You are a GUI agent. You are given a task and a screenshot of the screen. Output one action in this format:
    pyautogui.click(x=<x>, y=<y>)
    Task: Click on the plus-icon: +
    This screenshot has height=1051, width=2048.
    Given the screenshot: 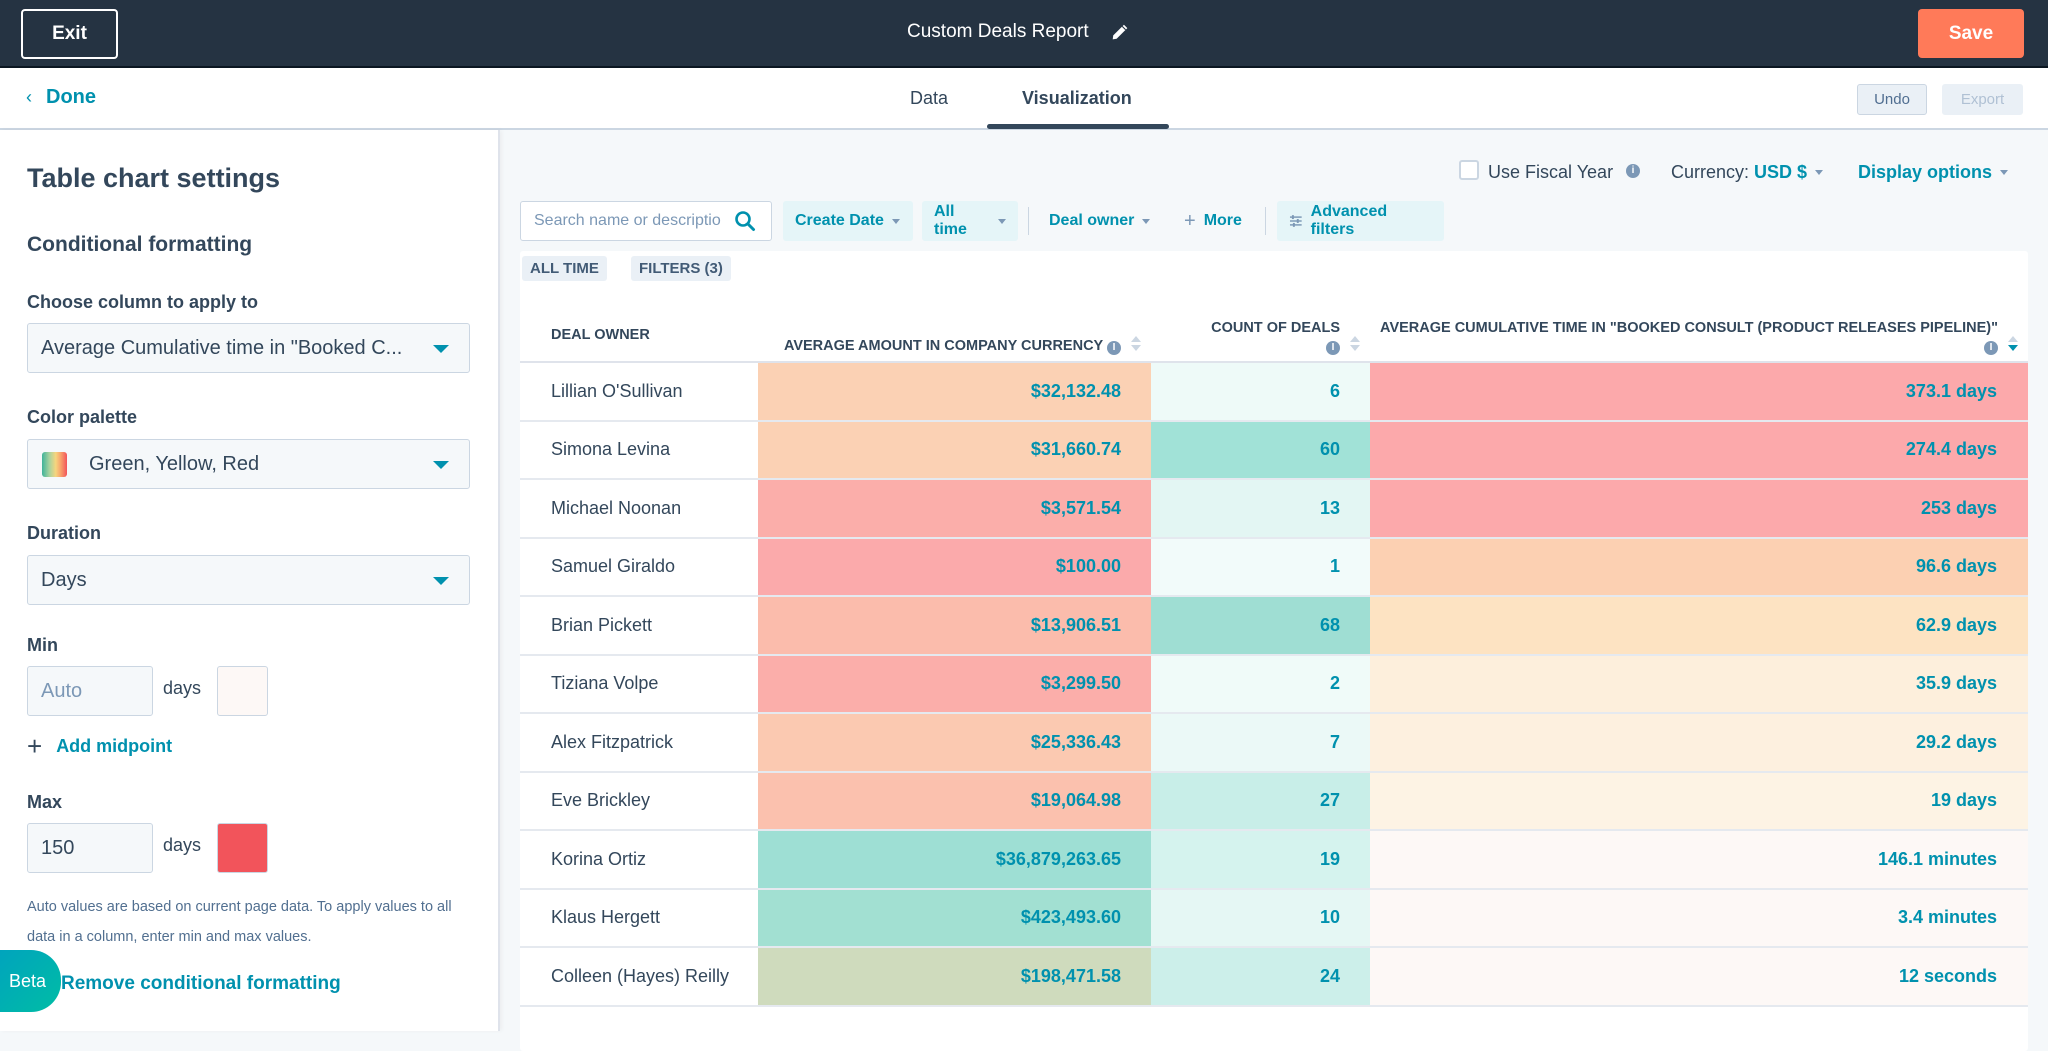 What is the action you would take?
    pyautogui.click(x=1190, y=220)
    